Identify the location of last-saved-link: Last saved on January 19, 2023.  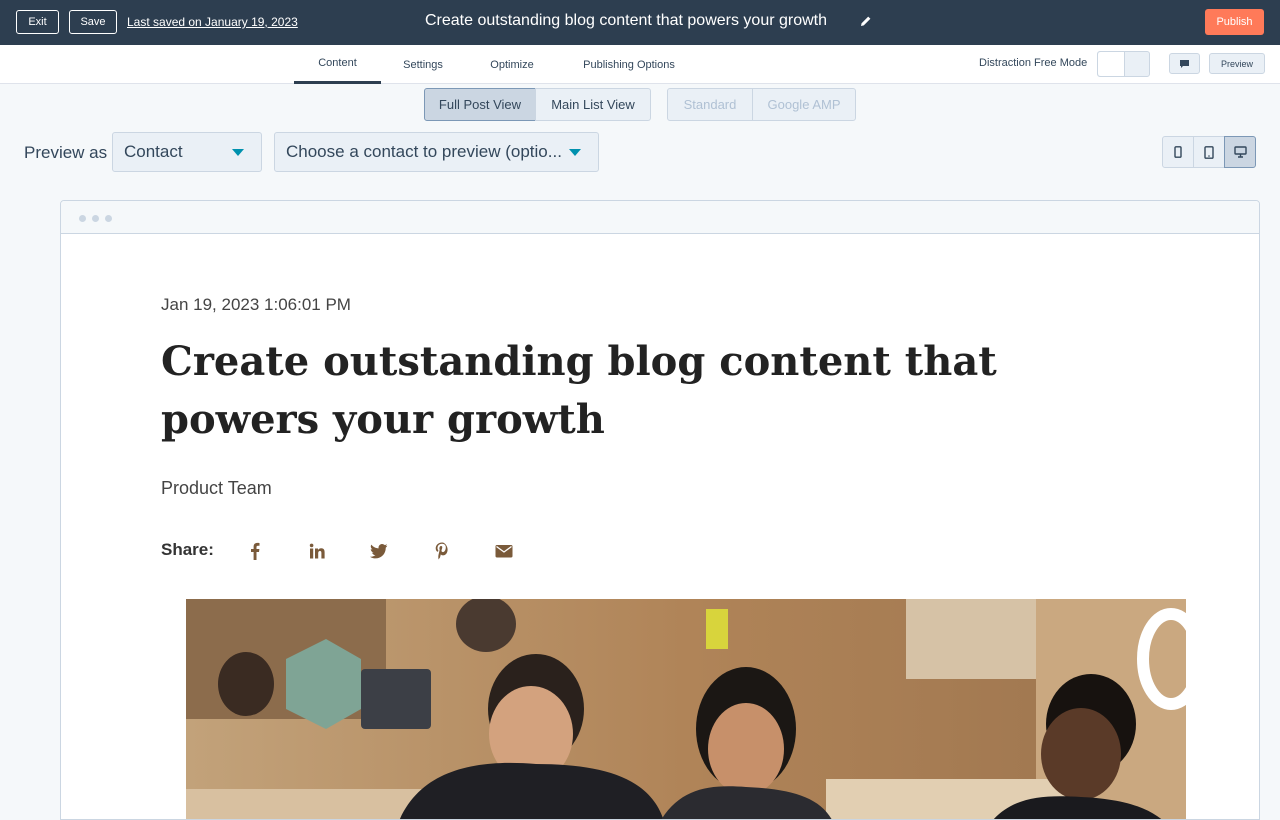
(212, 22).